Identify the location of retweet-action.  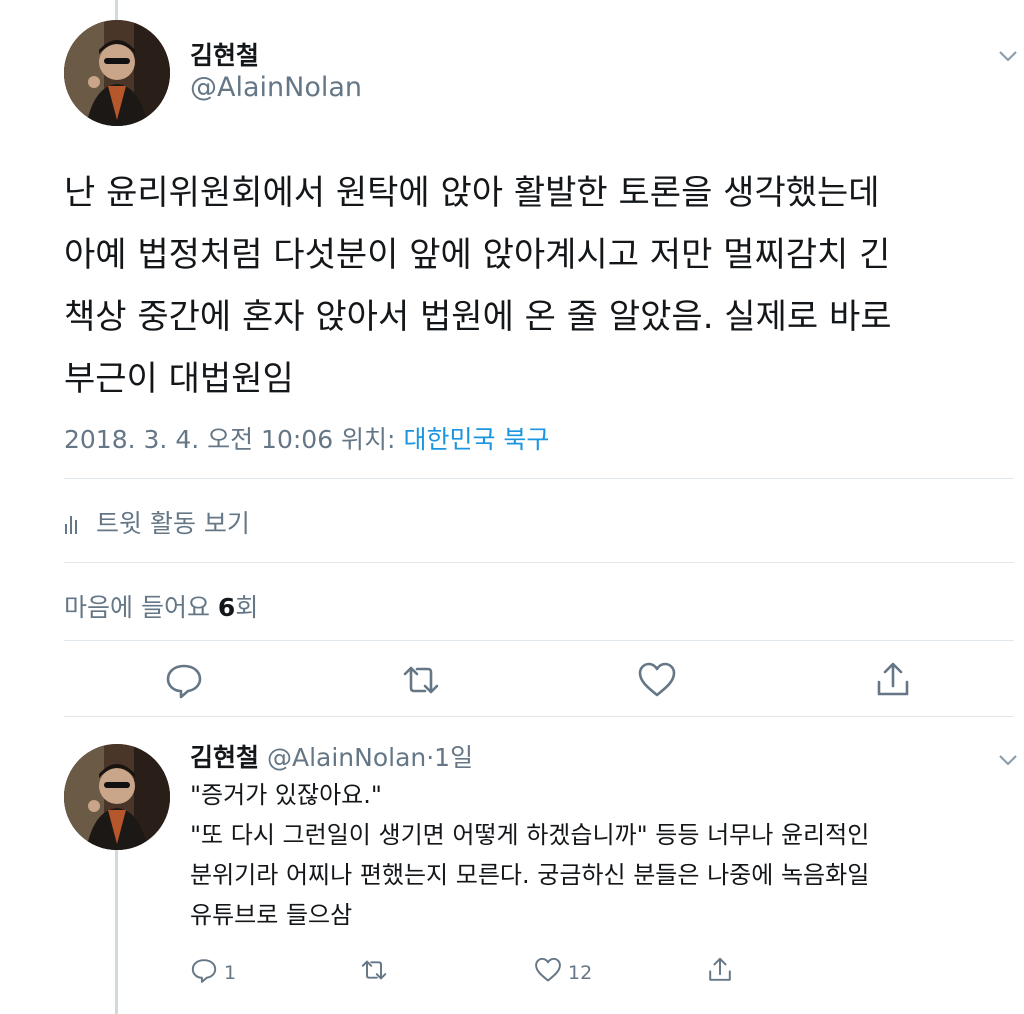
(374, 972).